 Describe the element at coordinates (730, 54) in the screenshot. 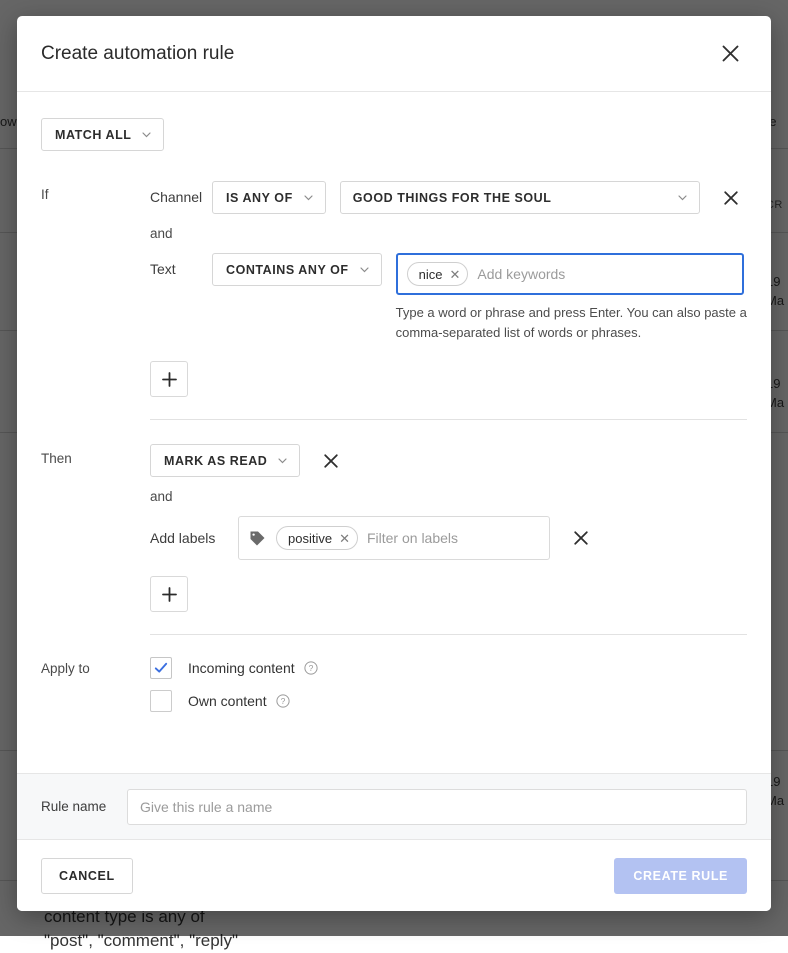

I see `close-icon` at that location.